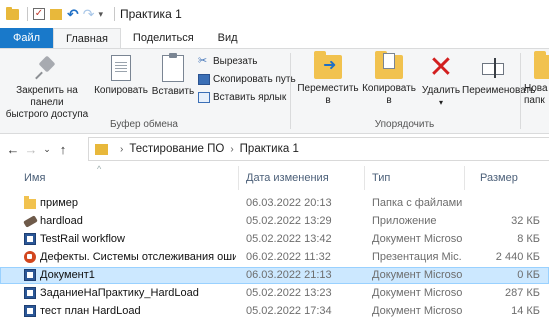 This screenshot has height=327, width=549. Describe the element at coordinates (39, 14) in the screenshot. I see `properties-checkbox-icon: ✓` at that location.